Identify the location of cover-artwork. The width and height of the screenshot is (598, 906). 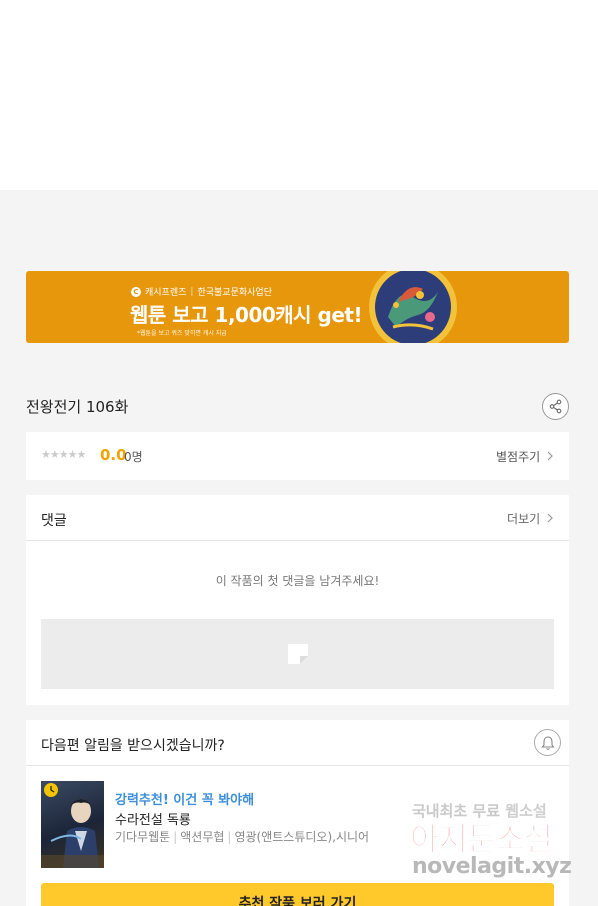
(72, 825).